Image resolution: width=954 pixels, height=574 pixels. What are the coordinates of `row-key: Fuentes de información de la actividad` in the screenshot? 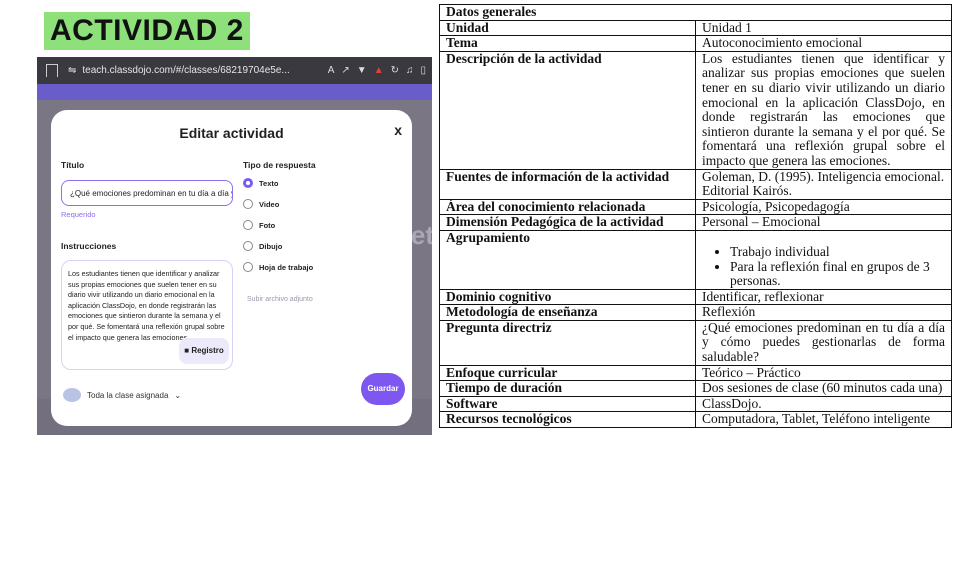 It's located at (567, 184).